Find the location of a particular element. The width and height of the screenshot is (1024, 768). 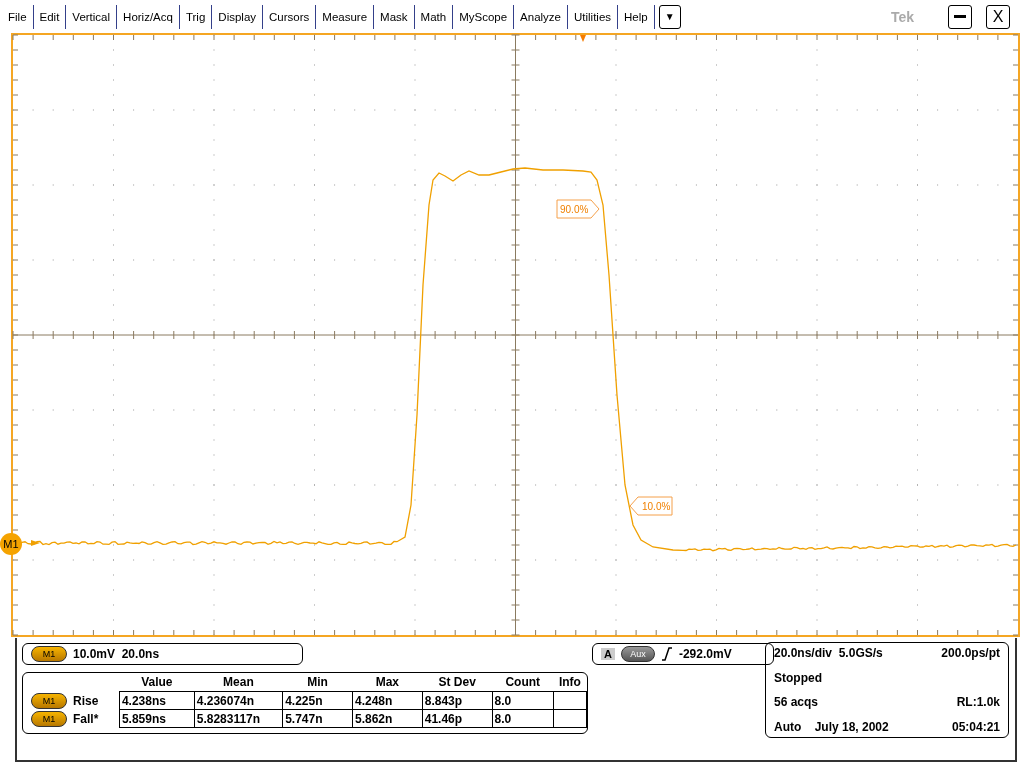

table-cell: 4.225n is located at coordinates (317, 700).